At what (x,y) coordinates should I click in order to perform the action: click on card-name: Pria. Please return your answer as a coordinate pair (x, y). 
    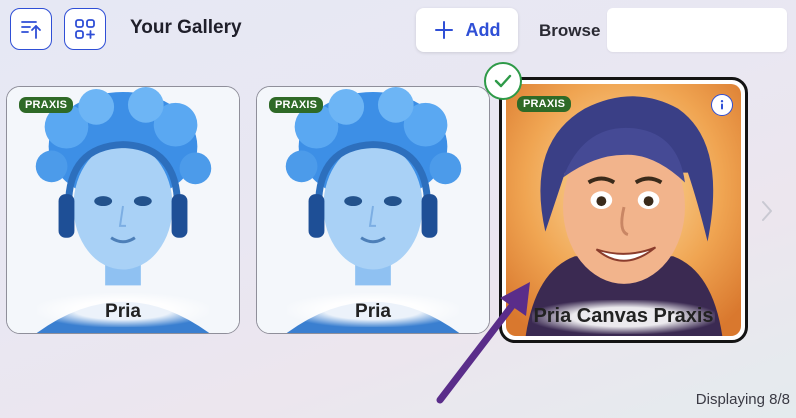
    Looking at the image, I should click on (123, 311).